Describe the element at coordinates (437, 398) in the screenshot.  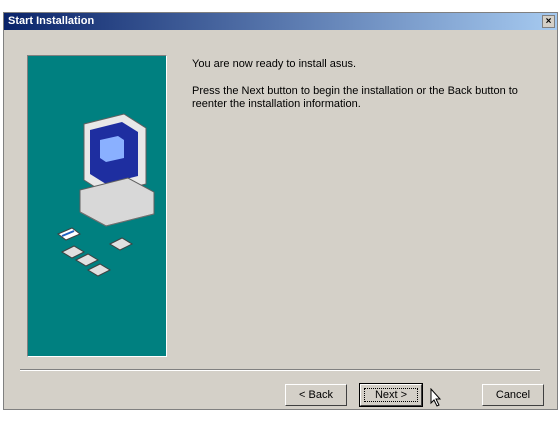
I see `mouse-cursor-icon` at that location.